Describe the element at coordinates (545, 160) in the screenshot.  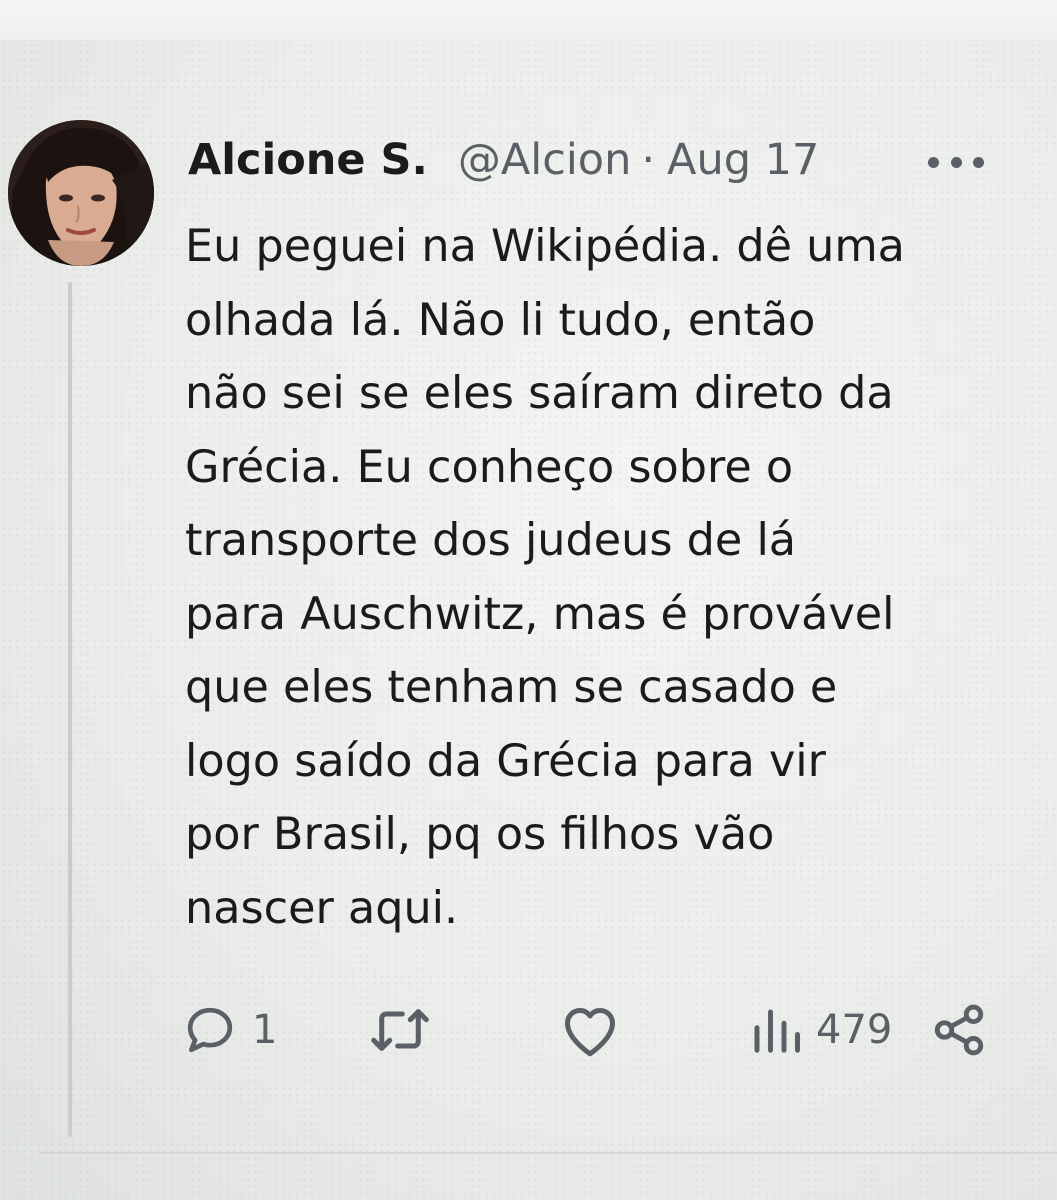
I see `author-handle: @Alcion` at that location.